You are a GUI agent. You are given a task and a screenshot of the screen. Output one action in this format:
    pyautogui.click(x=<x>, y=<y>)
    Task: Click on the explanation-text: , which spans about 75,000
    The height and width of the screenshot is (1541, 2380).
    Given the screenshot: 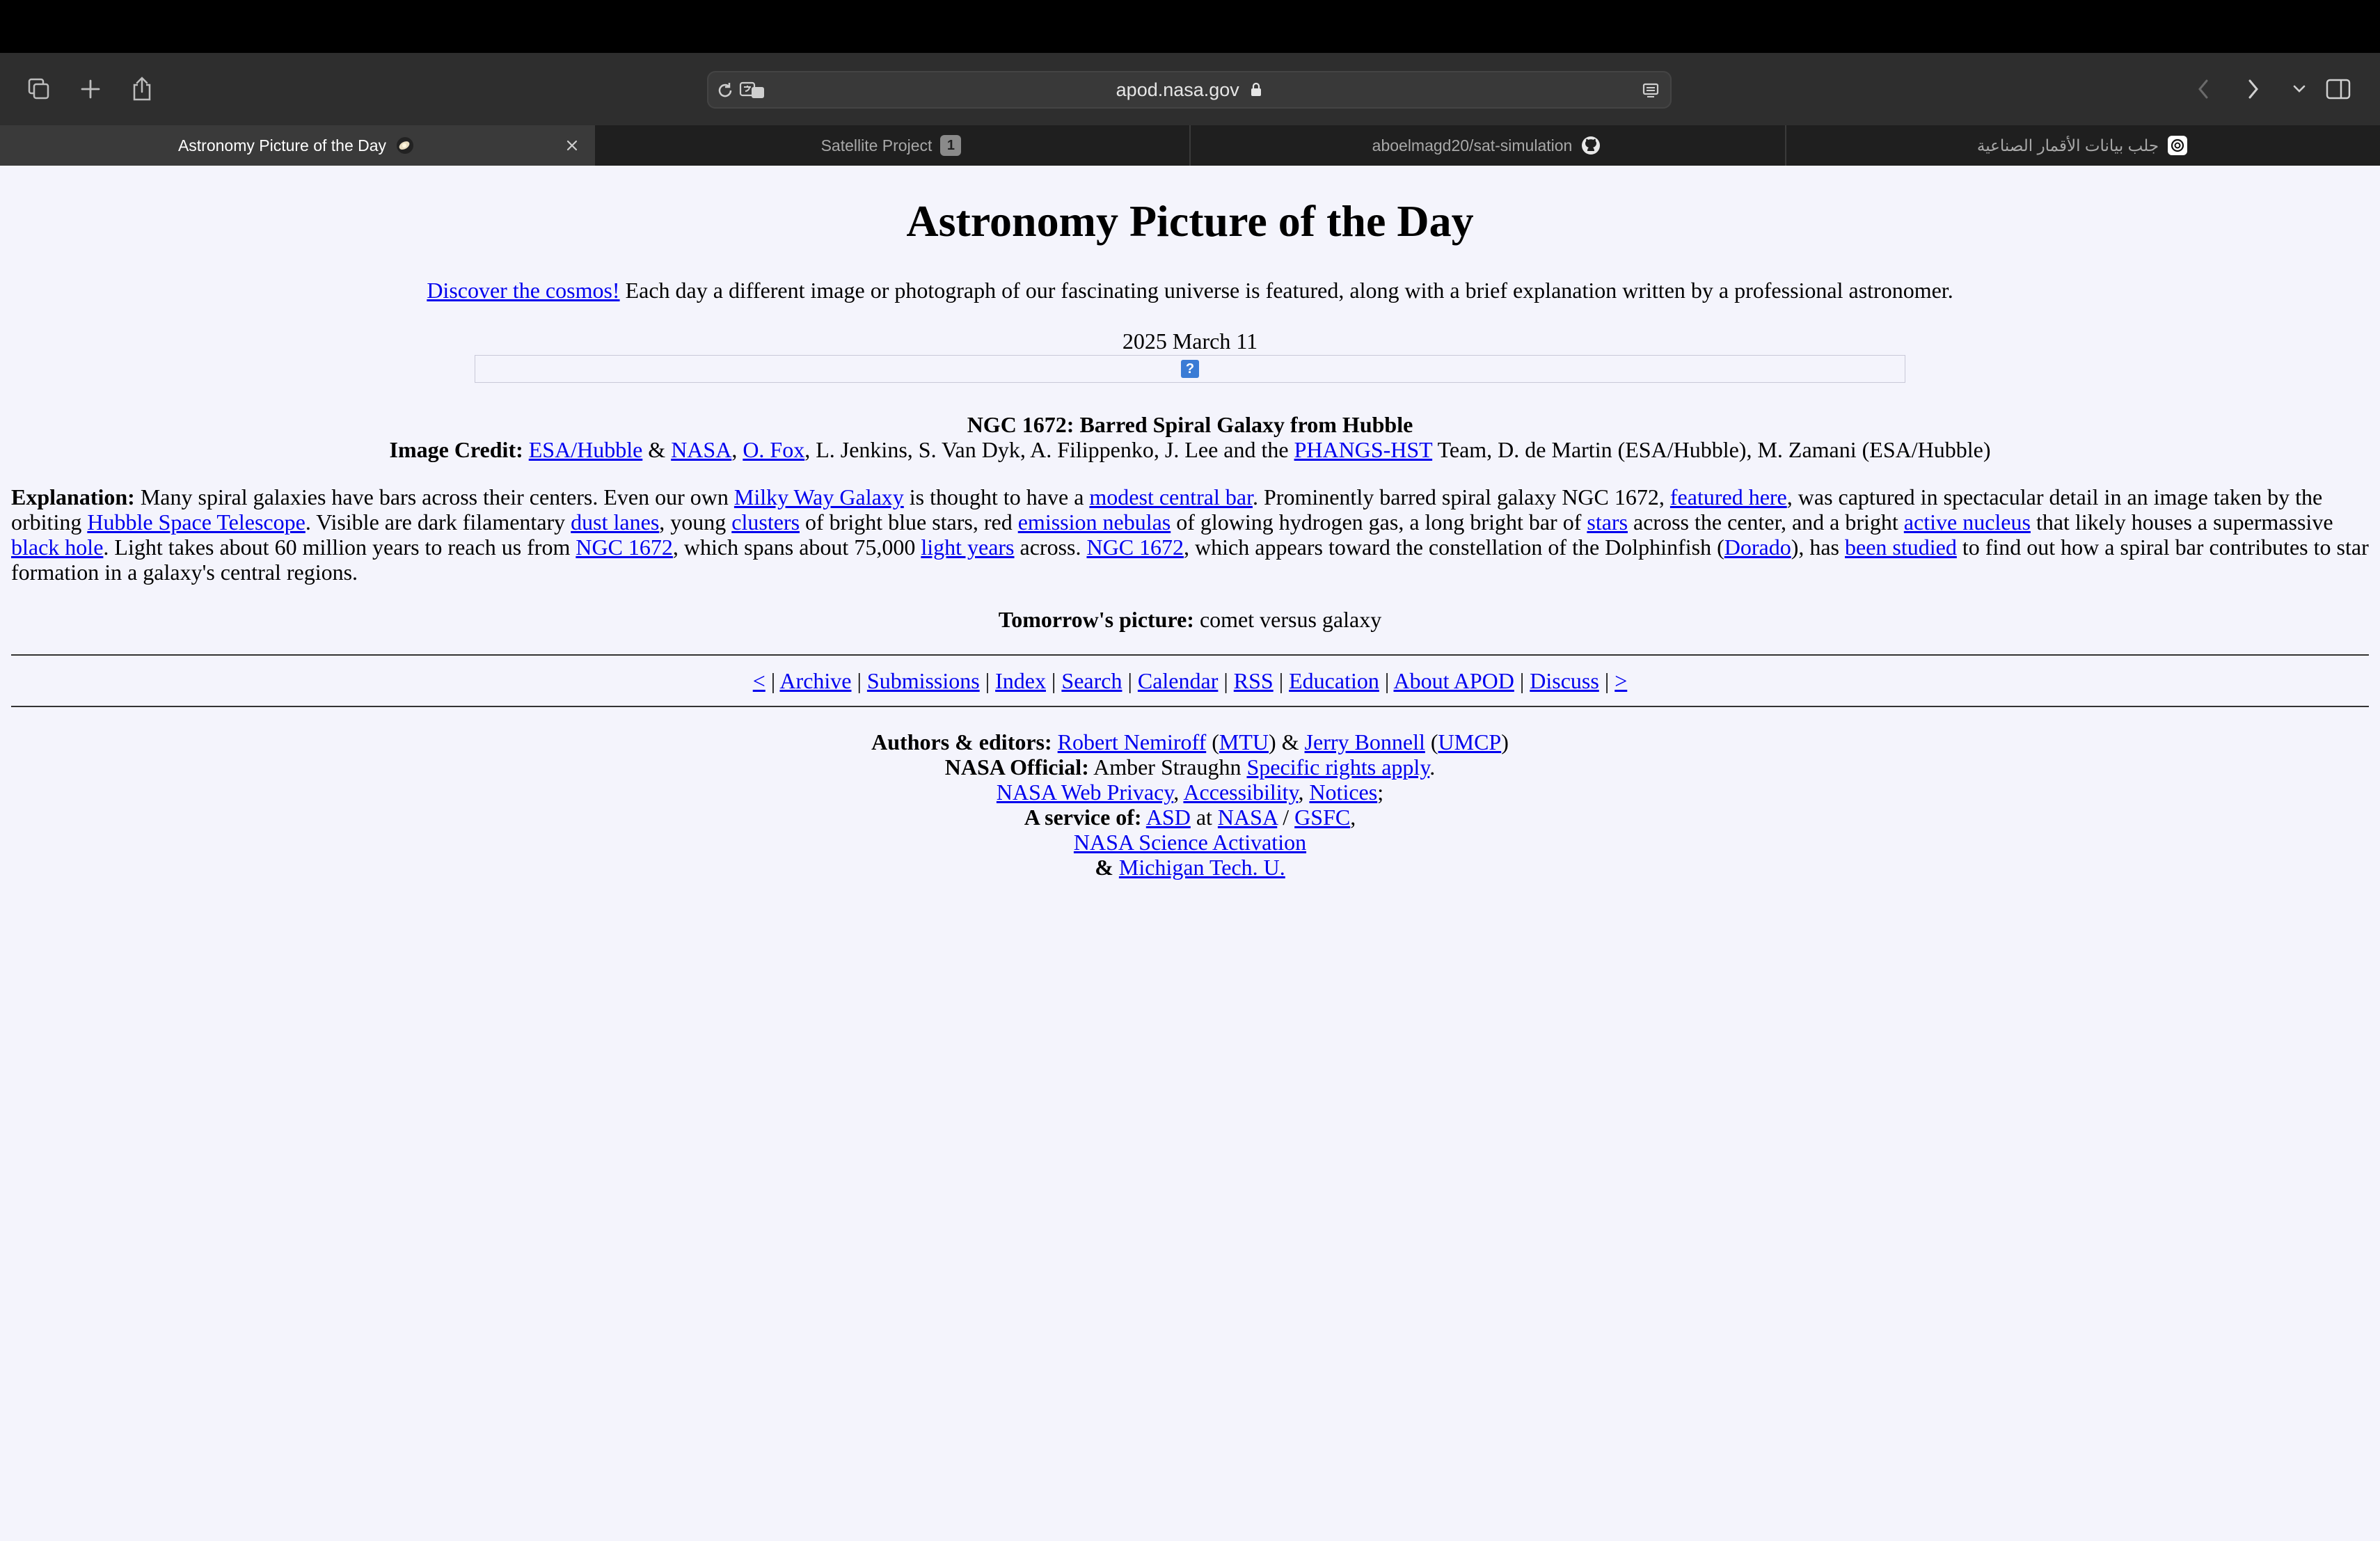 What is the action you would take?
    pyautogui.click(x=796, y=547)
    